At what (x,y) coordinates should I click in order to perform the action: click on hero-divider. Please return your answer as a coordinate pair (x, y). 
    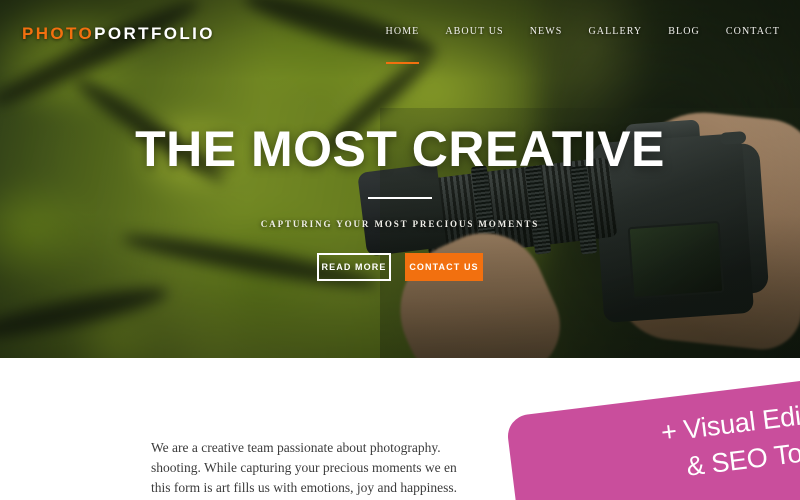
    Looking at the image, I should click on (400, 198).